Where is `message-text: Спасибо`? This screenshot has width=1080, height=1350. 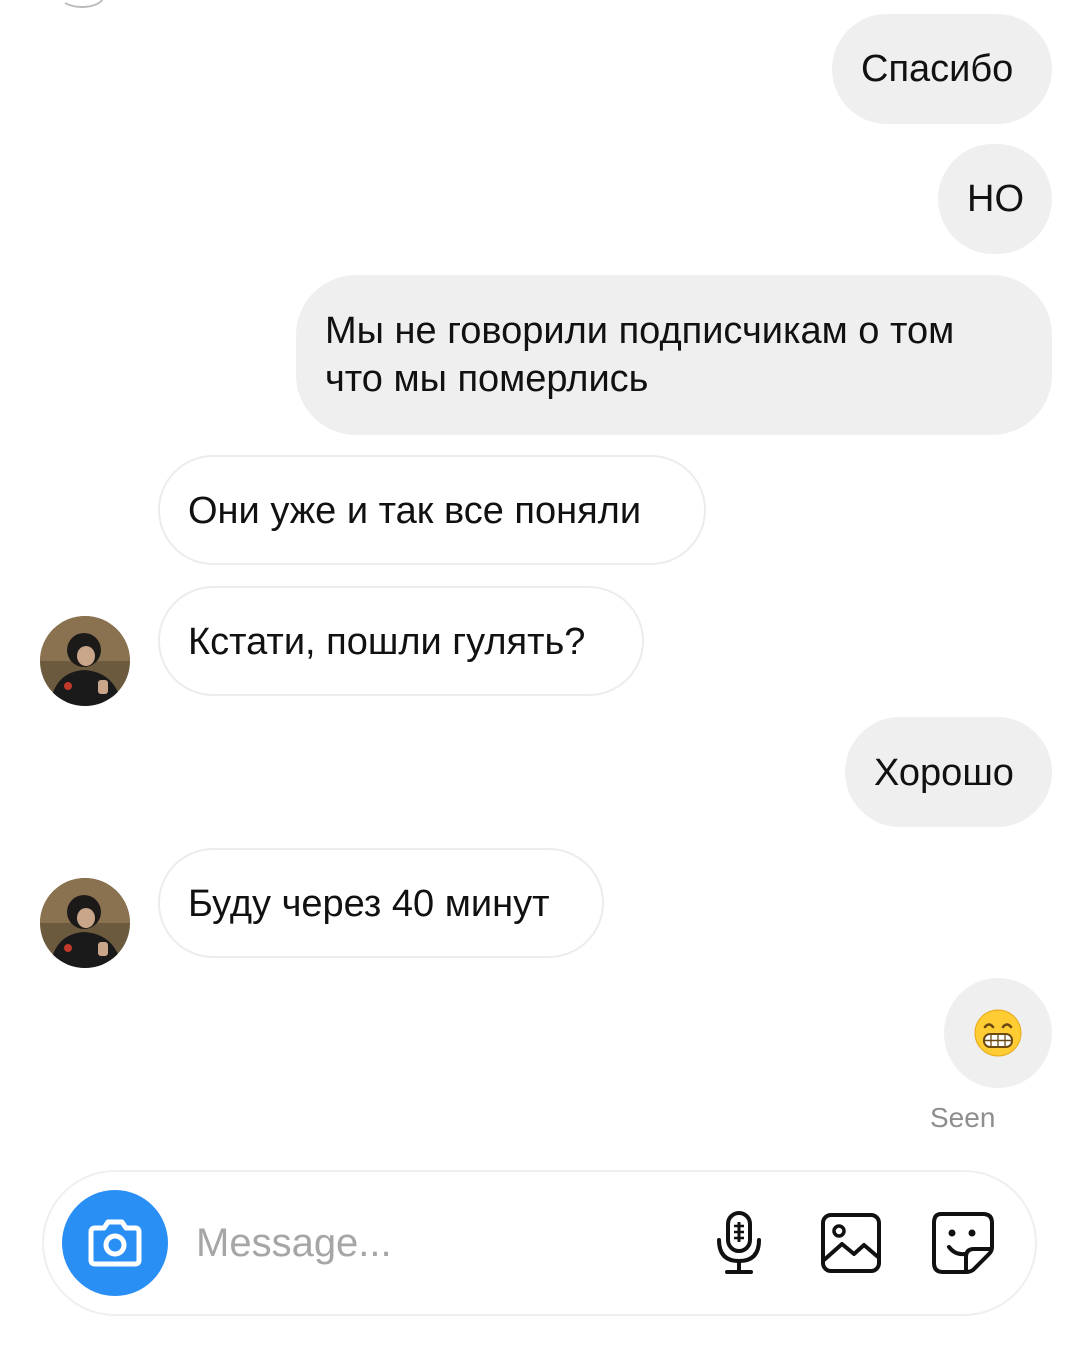
message-text: Спасибо is located at coordinates (937, 69).